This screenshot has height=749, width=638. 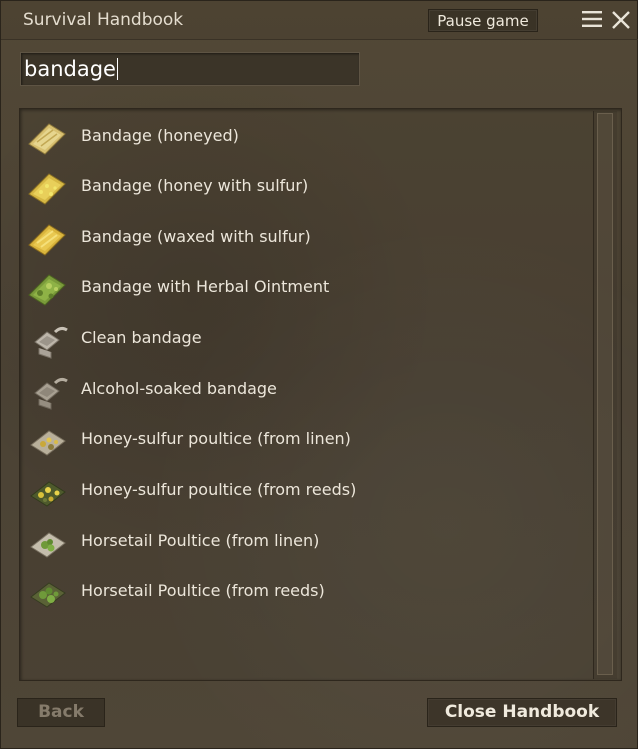 What do you see at coordinates (303, 340) in the screenshot?
I see `list-item: Clean bandage` at bounding box center [303, 340].